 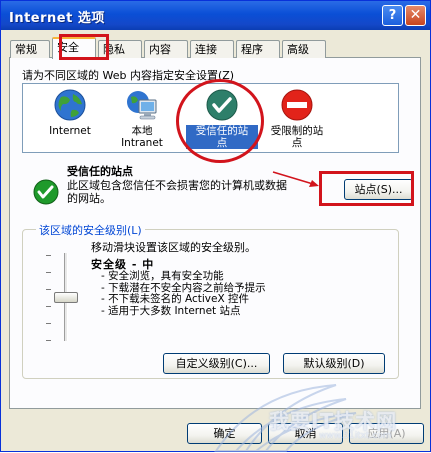 I want to click on zone-label-restricted-sites: 受限制的站 点, so click(x=297, y=137).